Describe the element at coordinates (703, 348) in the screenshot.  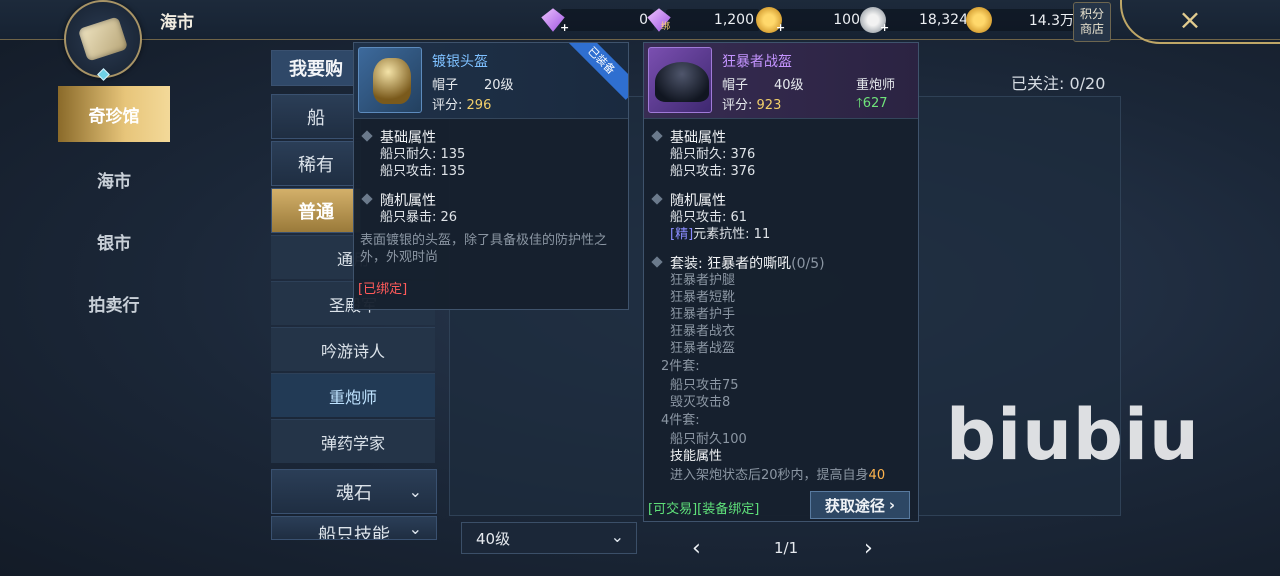
I see `set-piece: 狂暴者战盔` at that location.